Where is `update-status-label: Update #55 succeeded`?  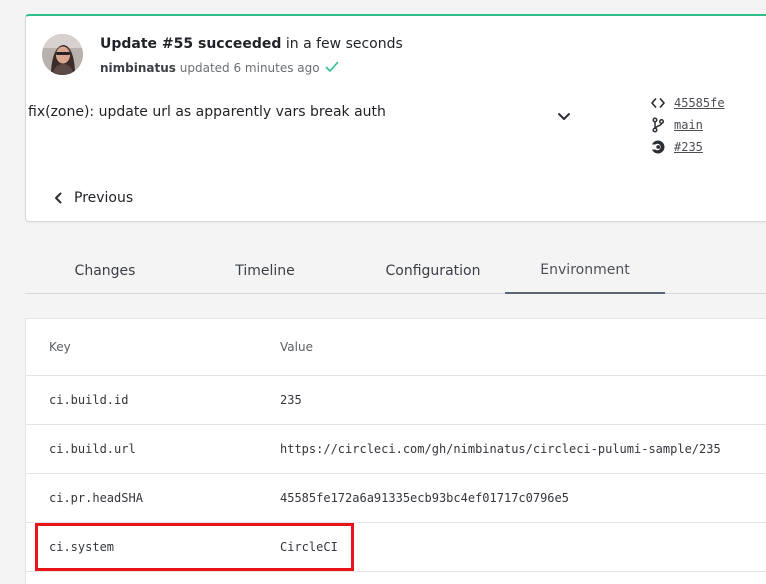 update-status-label: Update #55 succeeded is located at coordinates (191, 44).